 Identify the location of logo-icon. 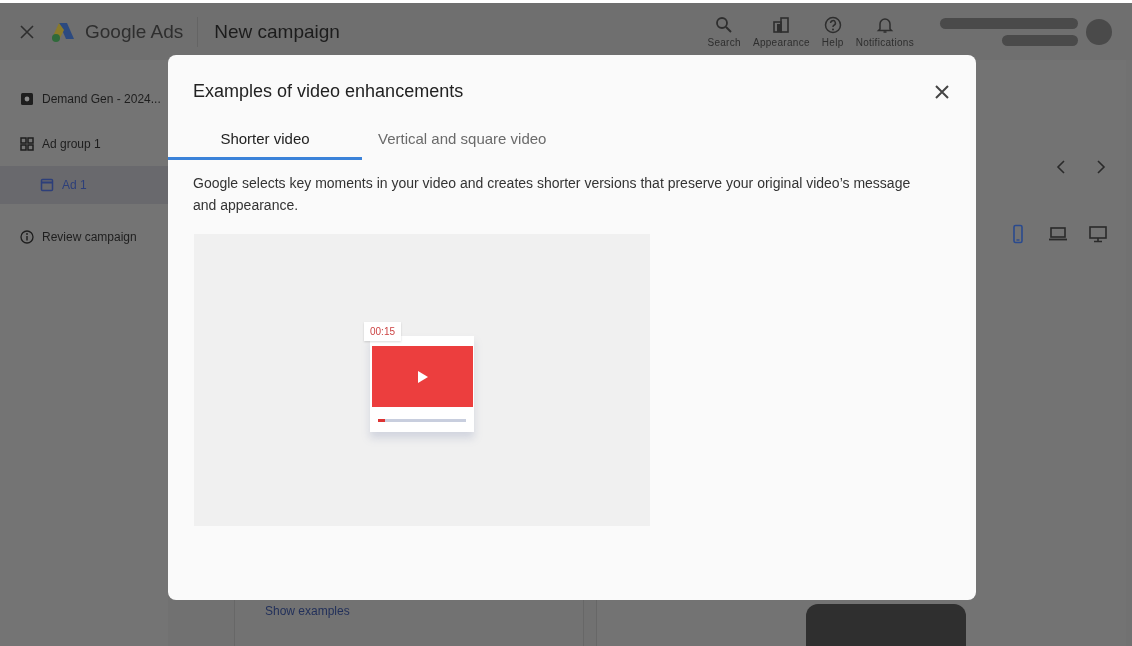
(63, 31).